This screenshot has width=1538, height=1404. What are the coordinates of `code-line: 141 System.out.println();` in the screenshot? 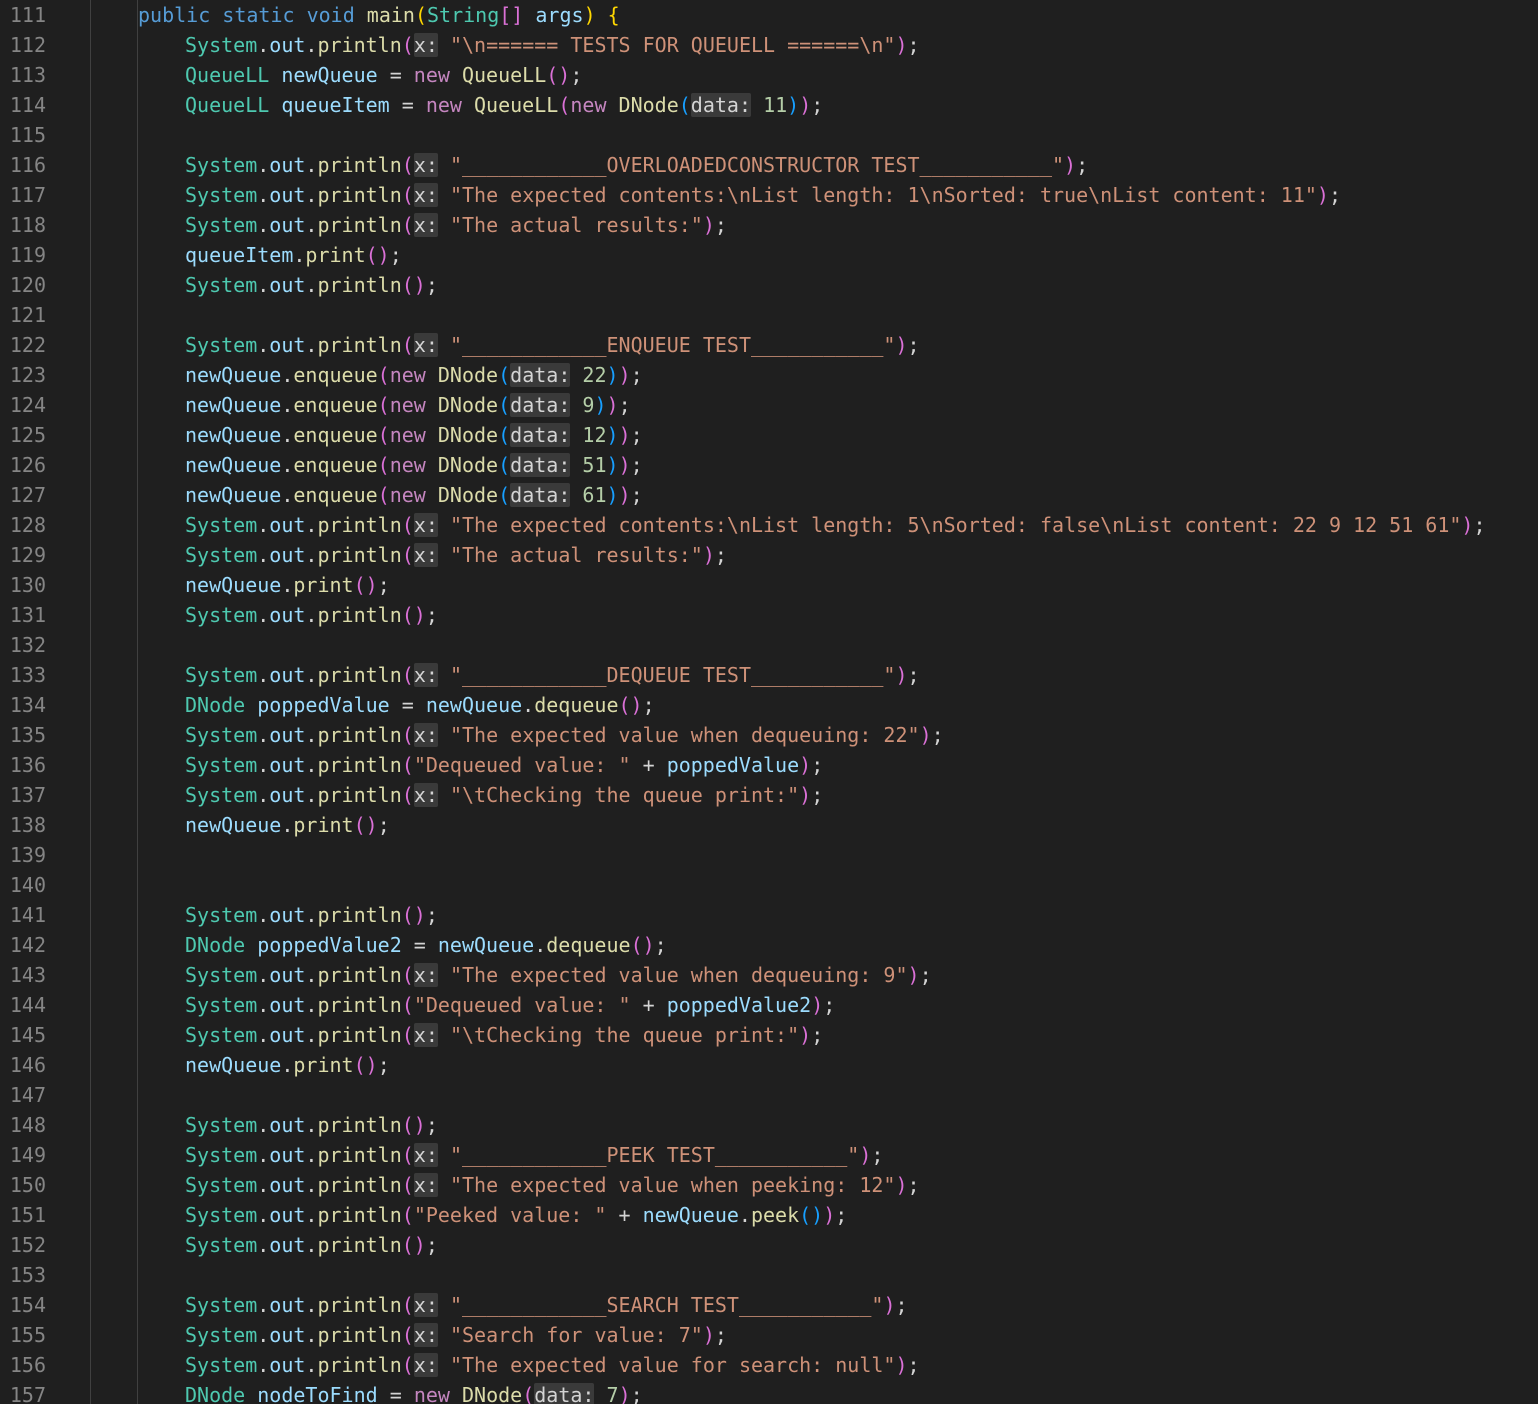 It's located at (769, 915).